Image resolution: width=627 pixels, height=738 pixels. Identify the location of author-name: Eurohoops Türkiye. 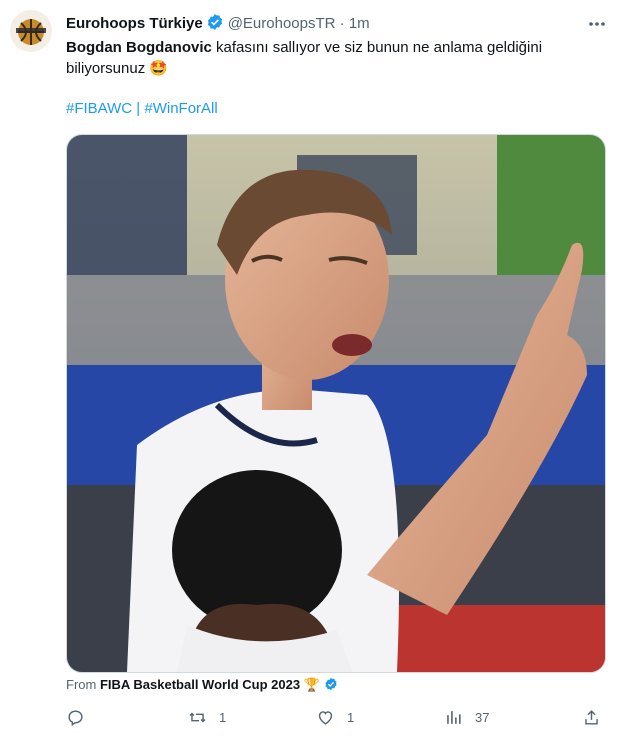
(134, 23).